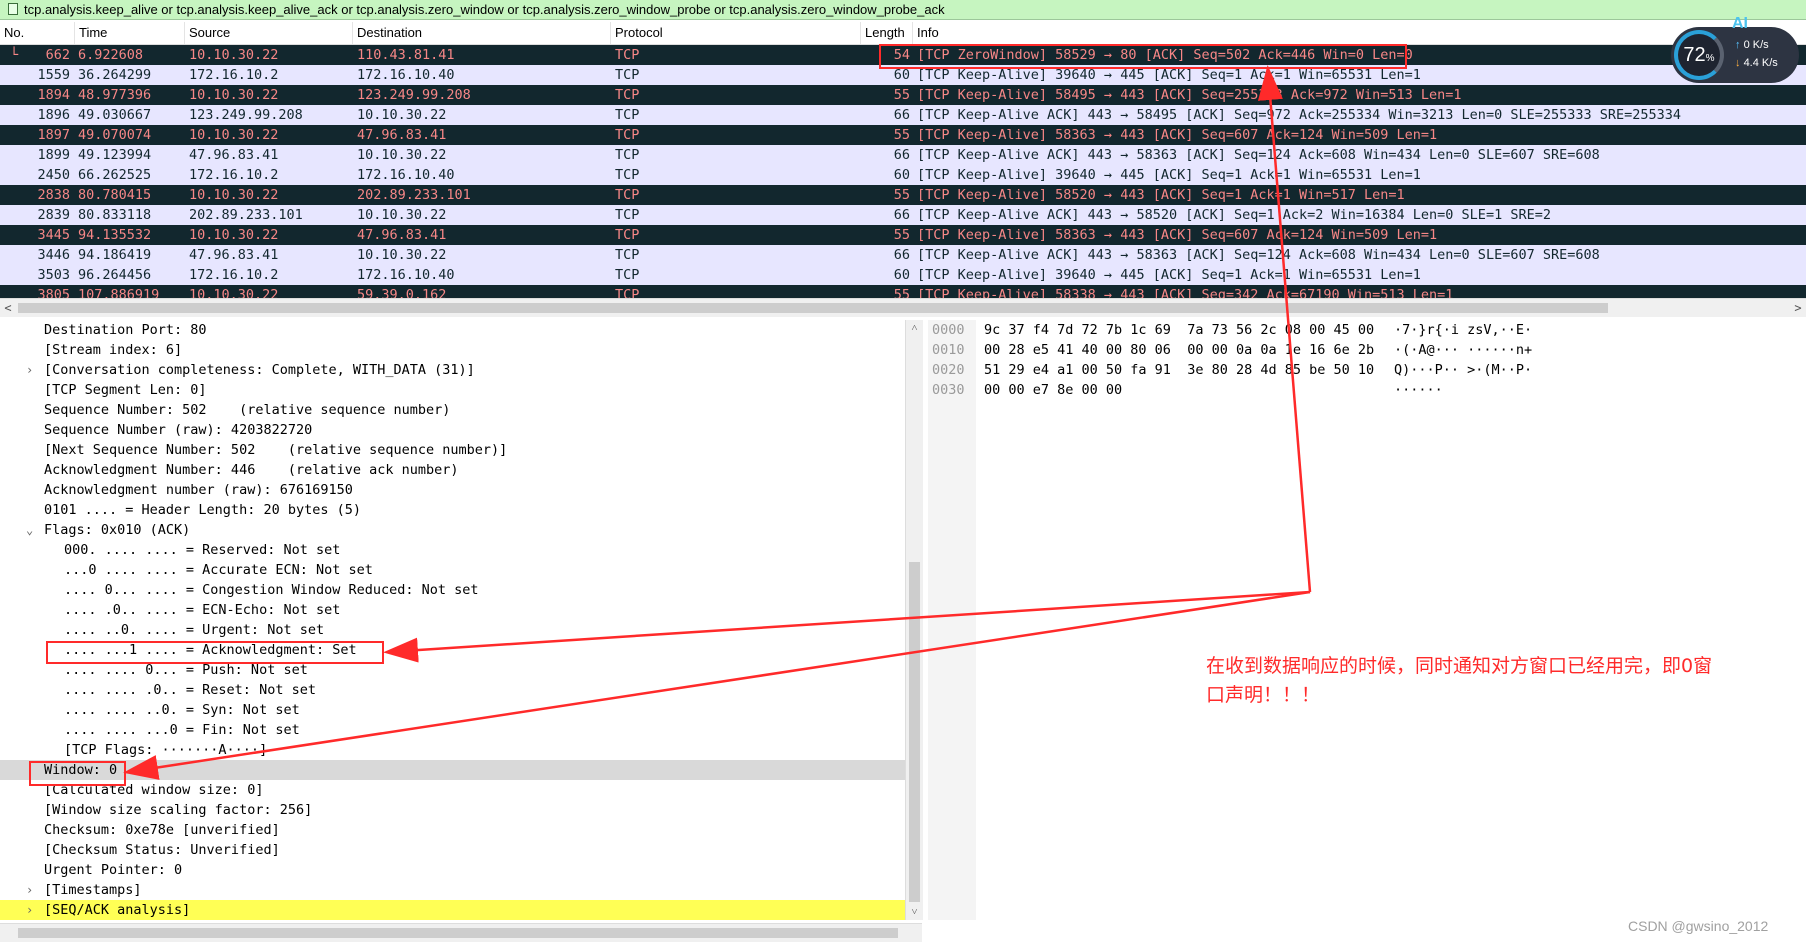 This screenshot has width=1806, height=947. I want to click on column-header-protocol: Protocol, so click(736, 33).